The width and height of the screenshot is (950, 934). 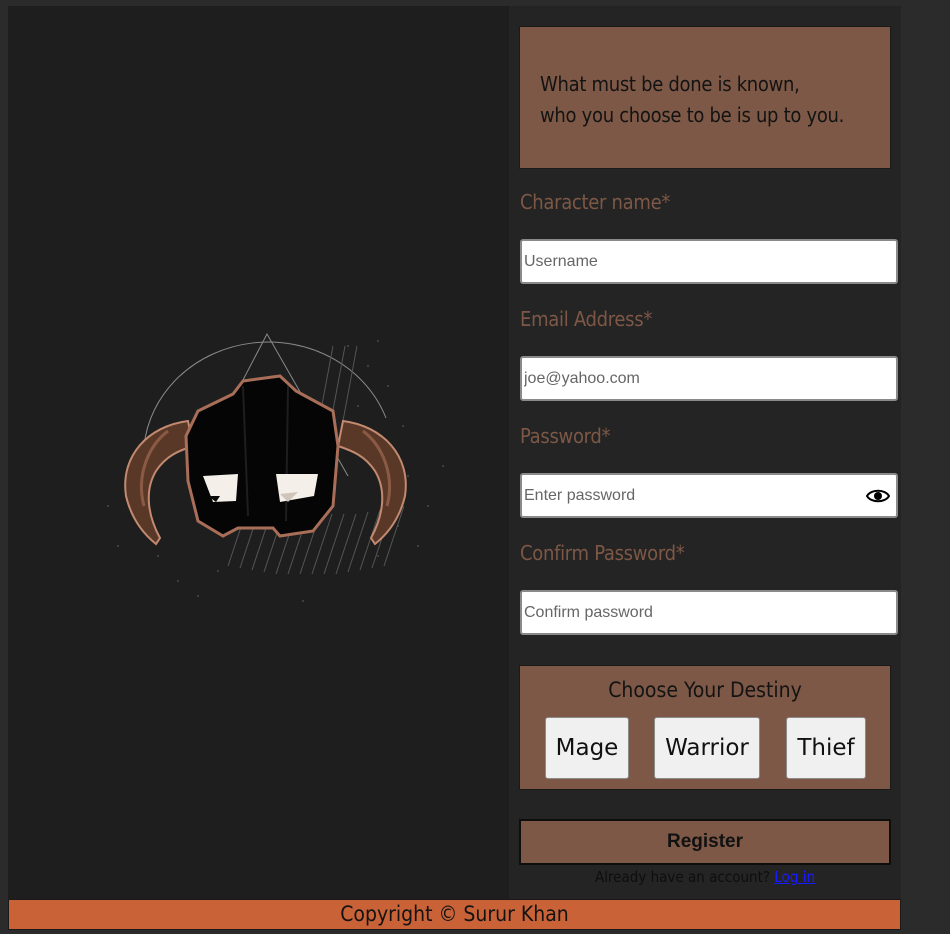 I want to click on account-prompt: Already have an account? Log in, so click(x=705, y=877).